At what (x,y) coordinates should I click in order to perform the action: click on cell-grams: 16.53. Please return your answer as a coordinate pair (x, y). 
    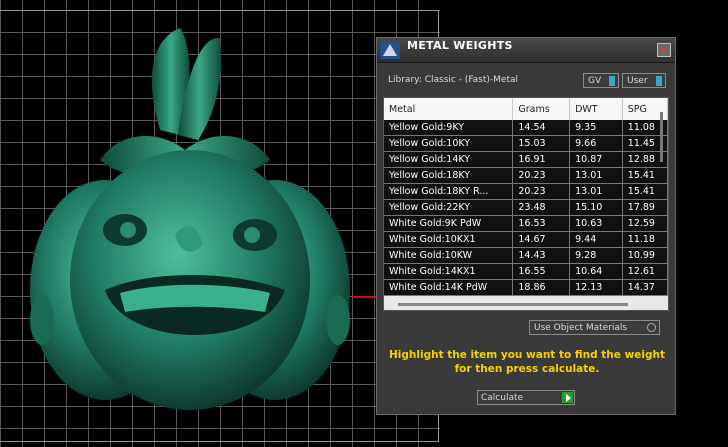
    Looking at the image, I should click on (541, 223).